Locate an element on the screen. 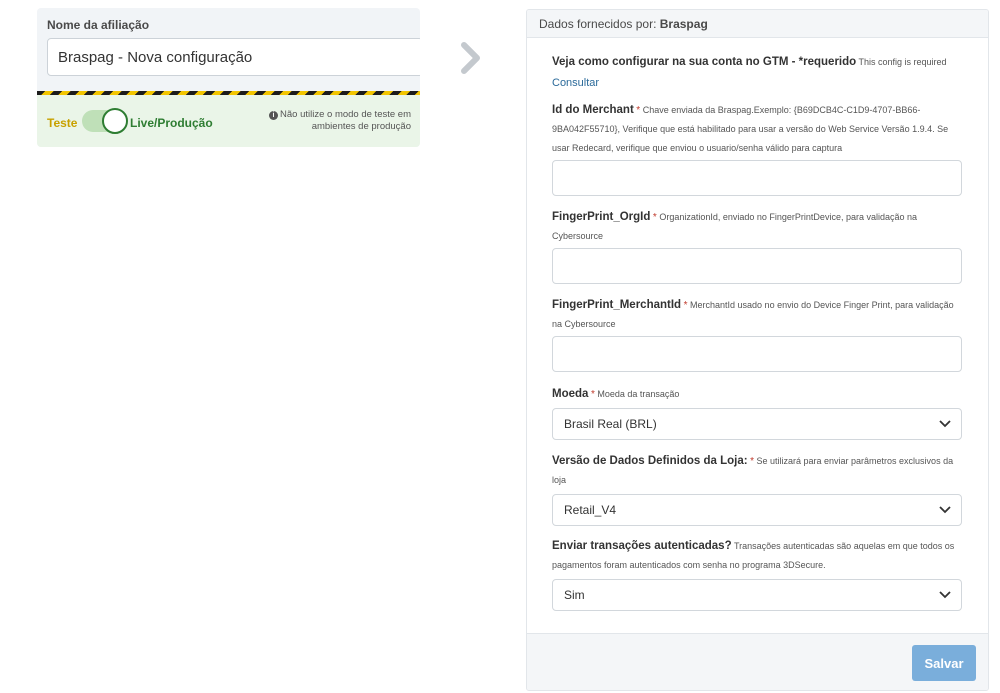 The height and width of the screenshot is (693, 1000). provider-name: Braspag is located at coordinates (683, 24).